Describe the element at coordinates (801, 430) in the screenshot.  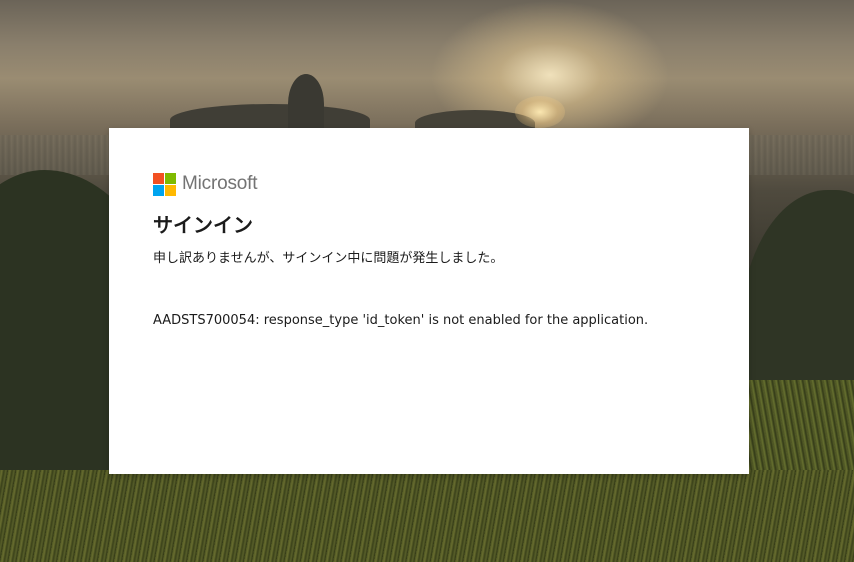
I see `grass-right` at that location.